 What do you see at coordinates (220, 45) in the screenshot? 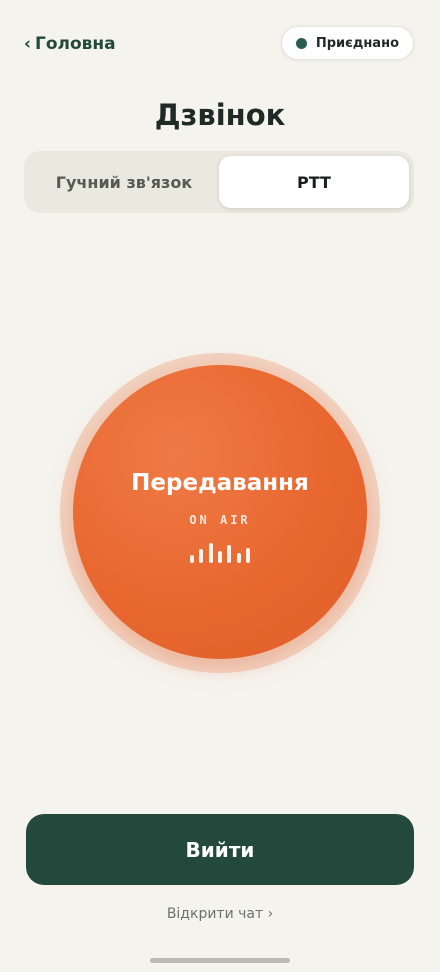
I see `top-bar: ‹ Головна Приєднано` at bounding box center [220, 45].